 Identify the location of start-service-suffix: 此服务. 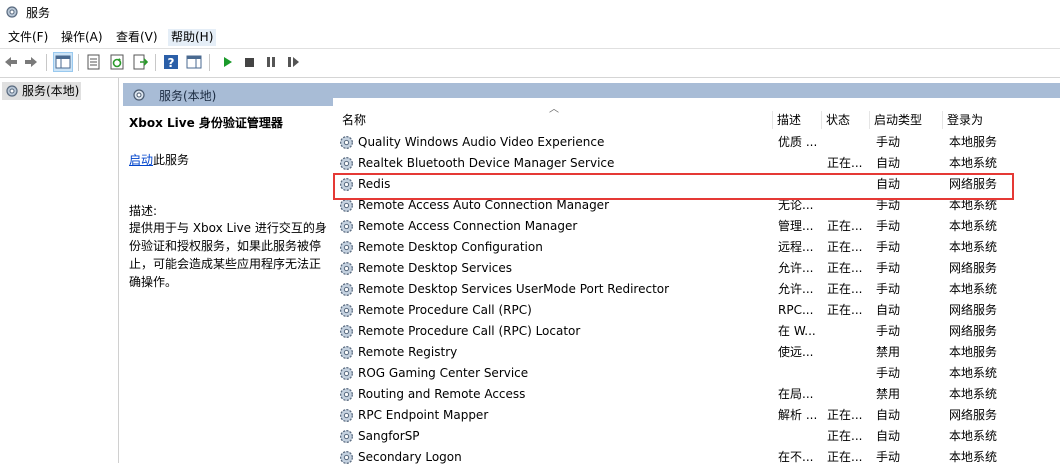
(171, 160).